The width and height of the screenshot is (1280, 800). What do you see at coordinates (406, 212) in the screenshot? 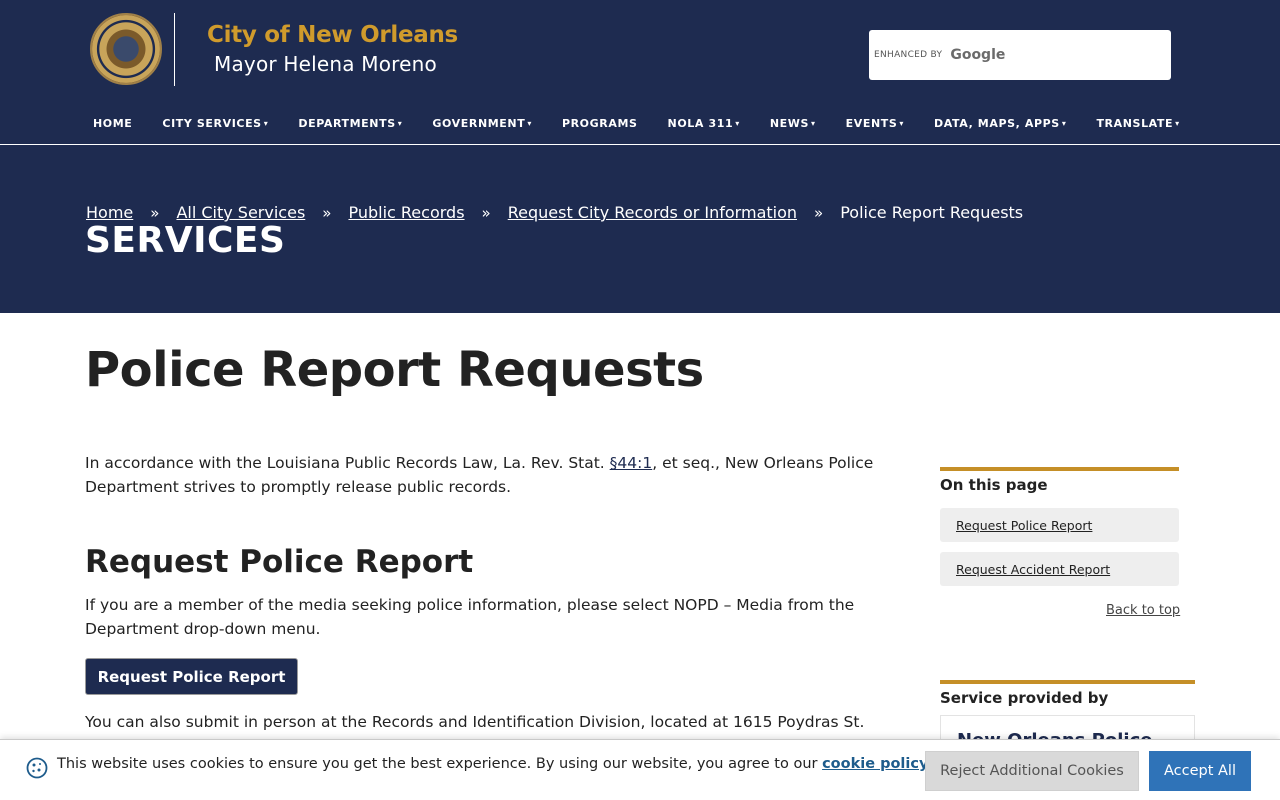
I see `breadcrumb-public-records: Public Records` at bounding box center [406, 212].